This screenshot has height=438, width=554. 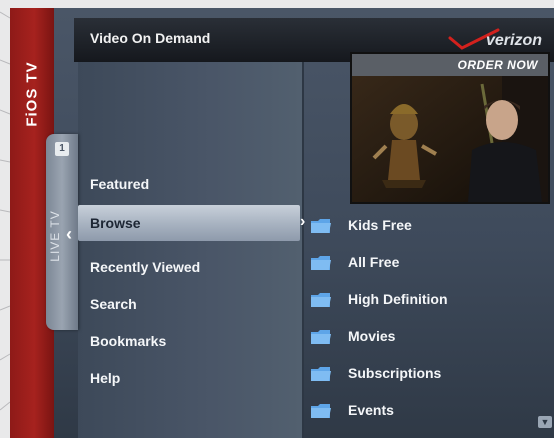 I want to click on category-events: Events, so click(x=425, y=411).